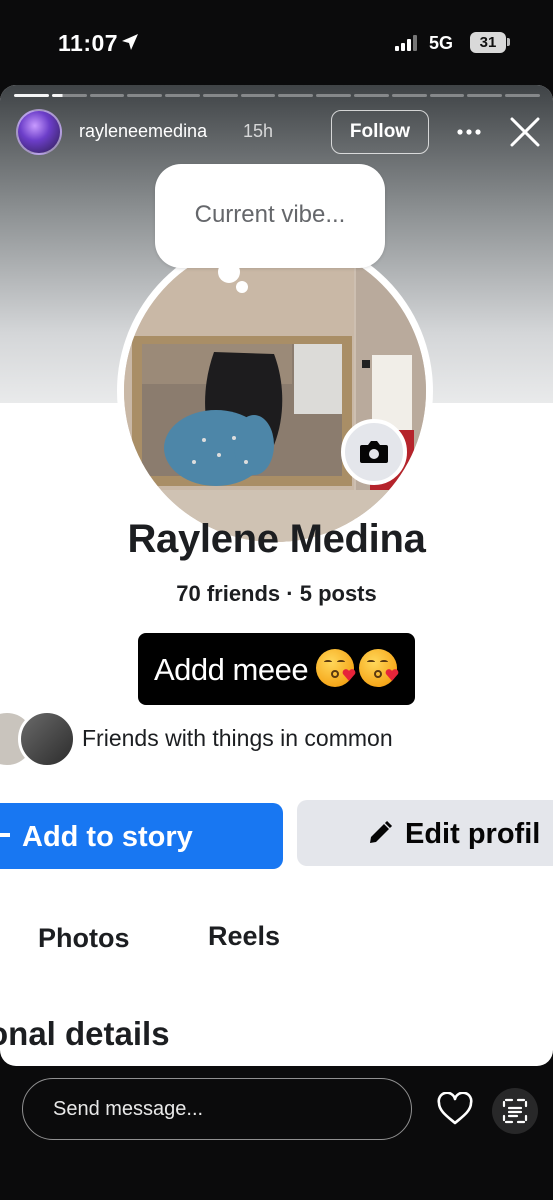  I want to click on profile-picture, so click(275, 391).